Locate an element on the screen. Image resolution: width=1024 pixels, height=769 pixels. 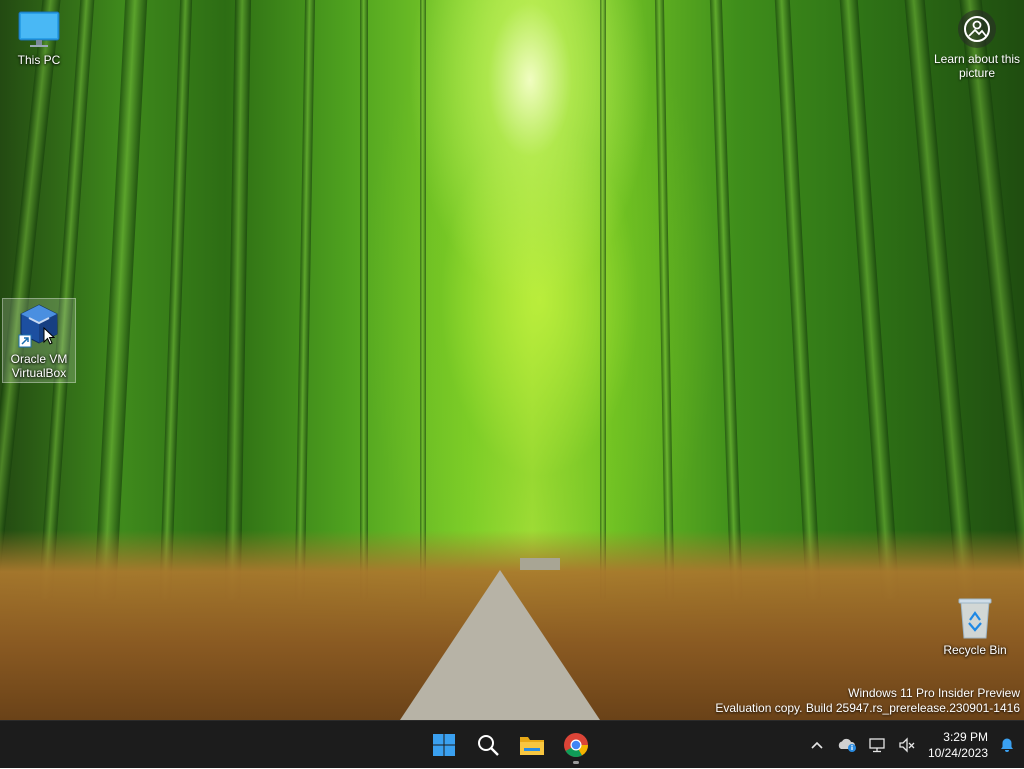
desktop-icon-this-pc: This PC is located at coordinates (39, 38).